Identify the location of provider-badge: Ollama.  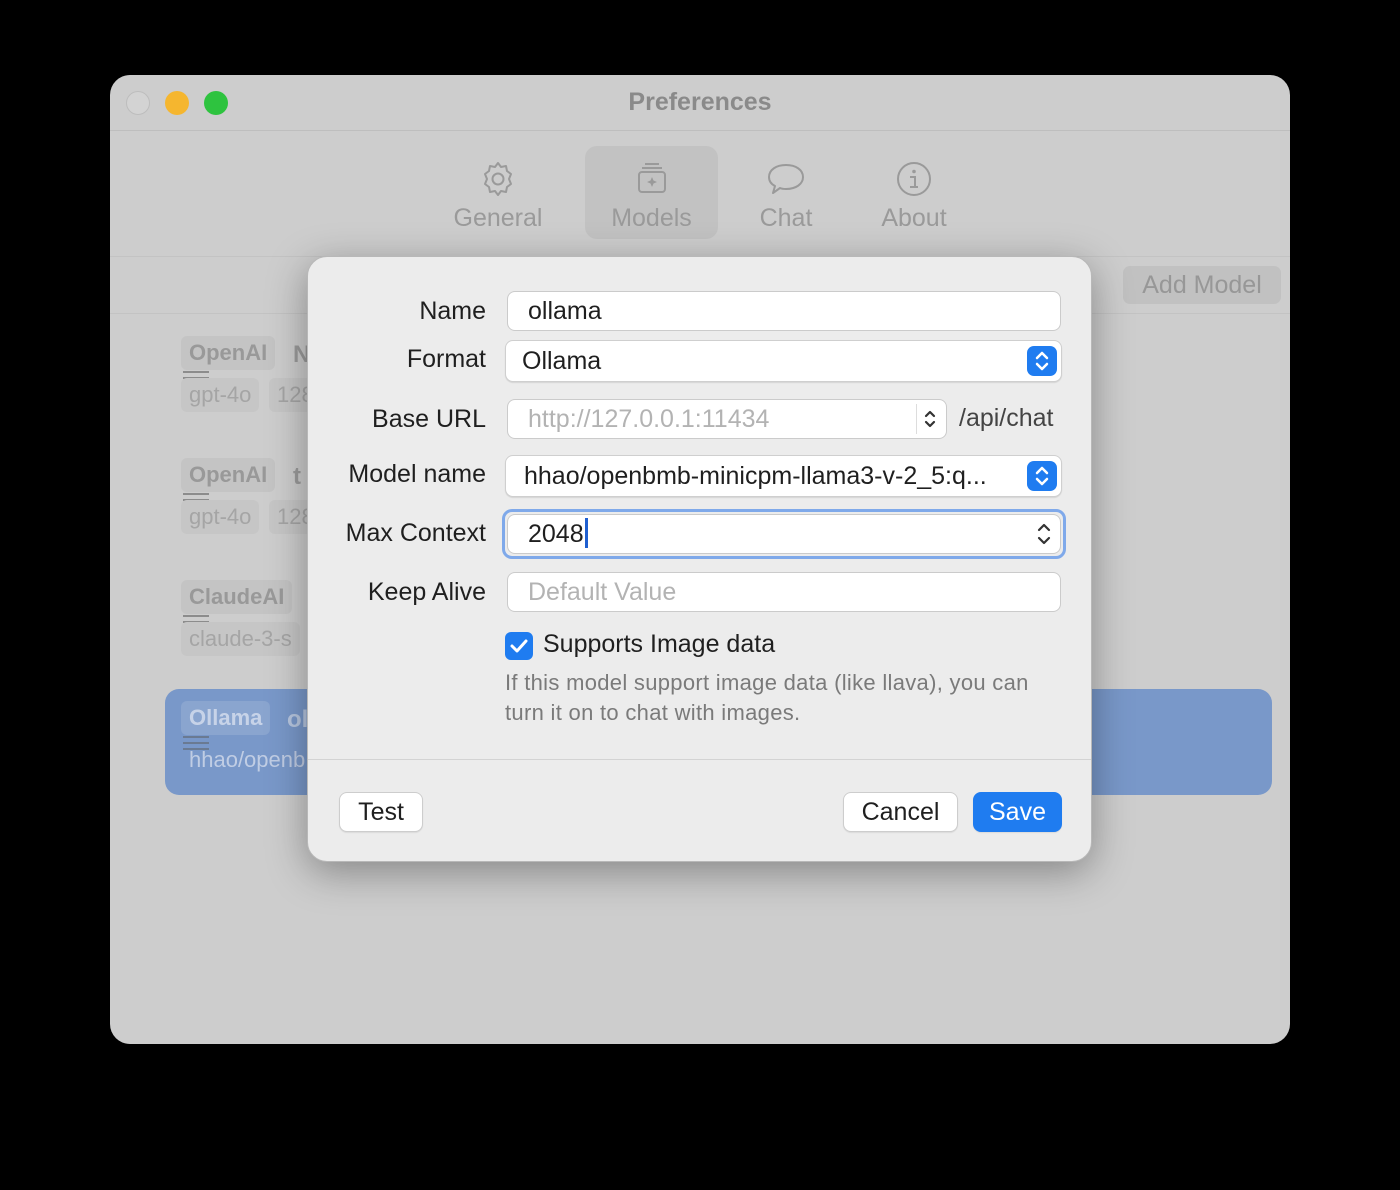
(226, 718).